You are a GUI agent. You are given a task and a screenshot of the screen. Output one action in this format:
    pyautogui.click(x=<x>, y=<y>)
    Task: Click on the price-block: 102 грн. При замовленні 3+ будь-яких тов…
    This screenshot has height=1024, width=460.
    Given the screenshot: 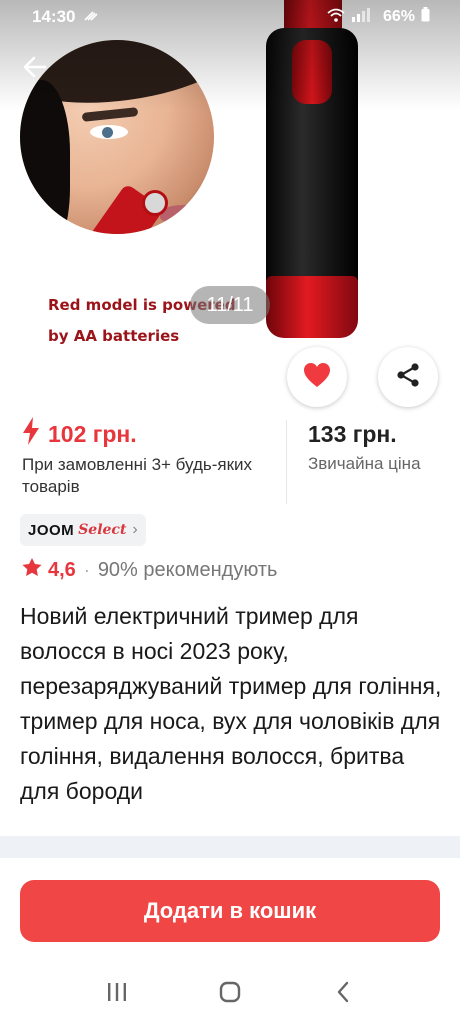 What is the action you would take?
    pyautogui.click(x=230, y=458)
    